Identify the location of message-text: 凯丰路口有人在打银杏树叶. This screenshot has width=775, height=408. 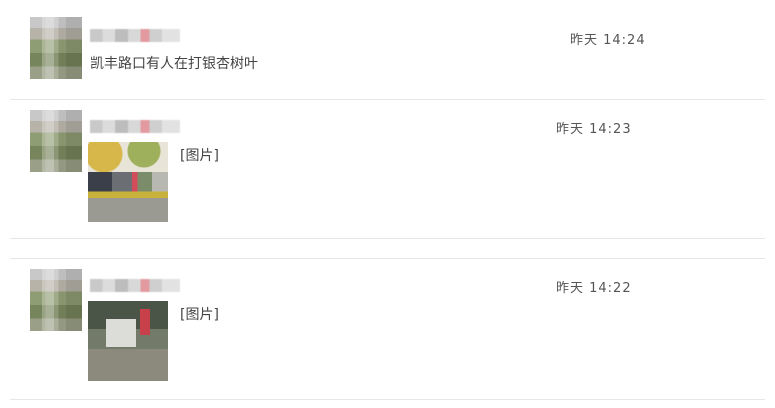
(174, 64).